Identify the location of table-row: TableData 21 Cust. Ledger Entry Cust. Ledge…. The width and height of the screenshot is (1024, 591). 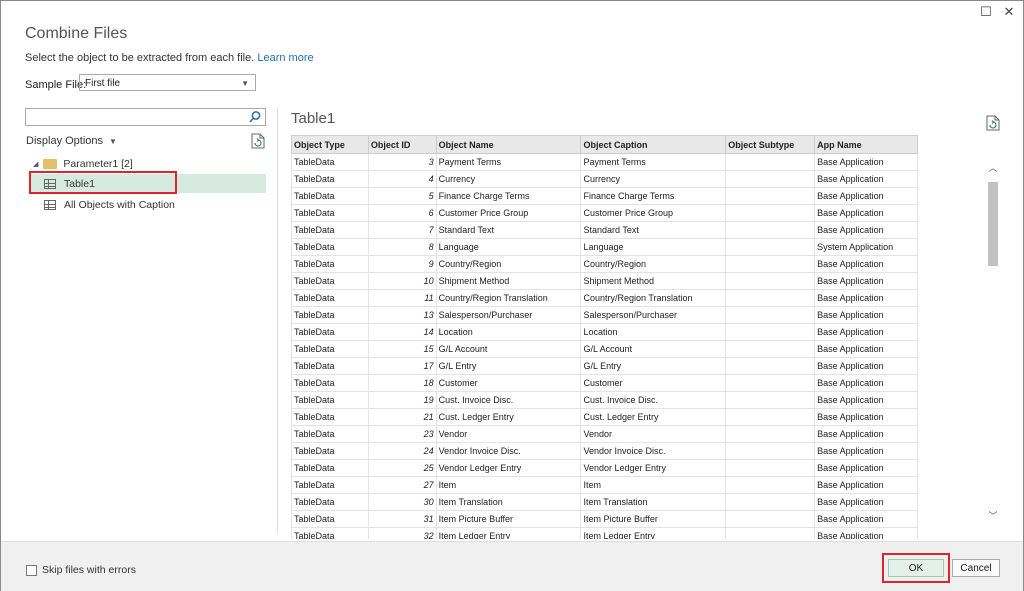
(604, 417).